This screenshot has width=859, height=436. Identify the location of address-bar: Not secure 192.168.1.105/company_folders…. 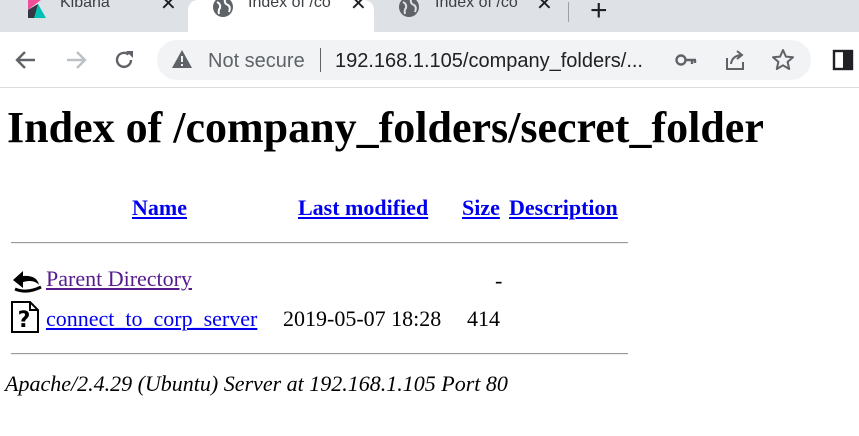
(484, 60).